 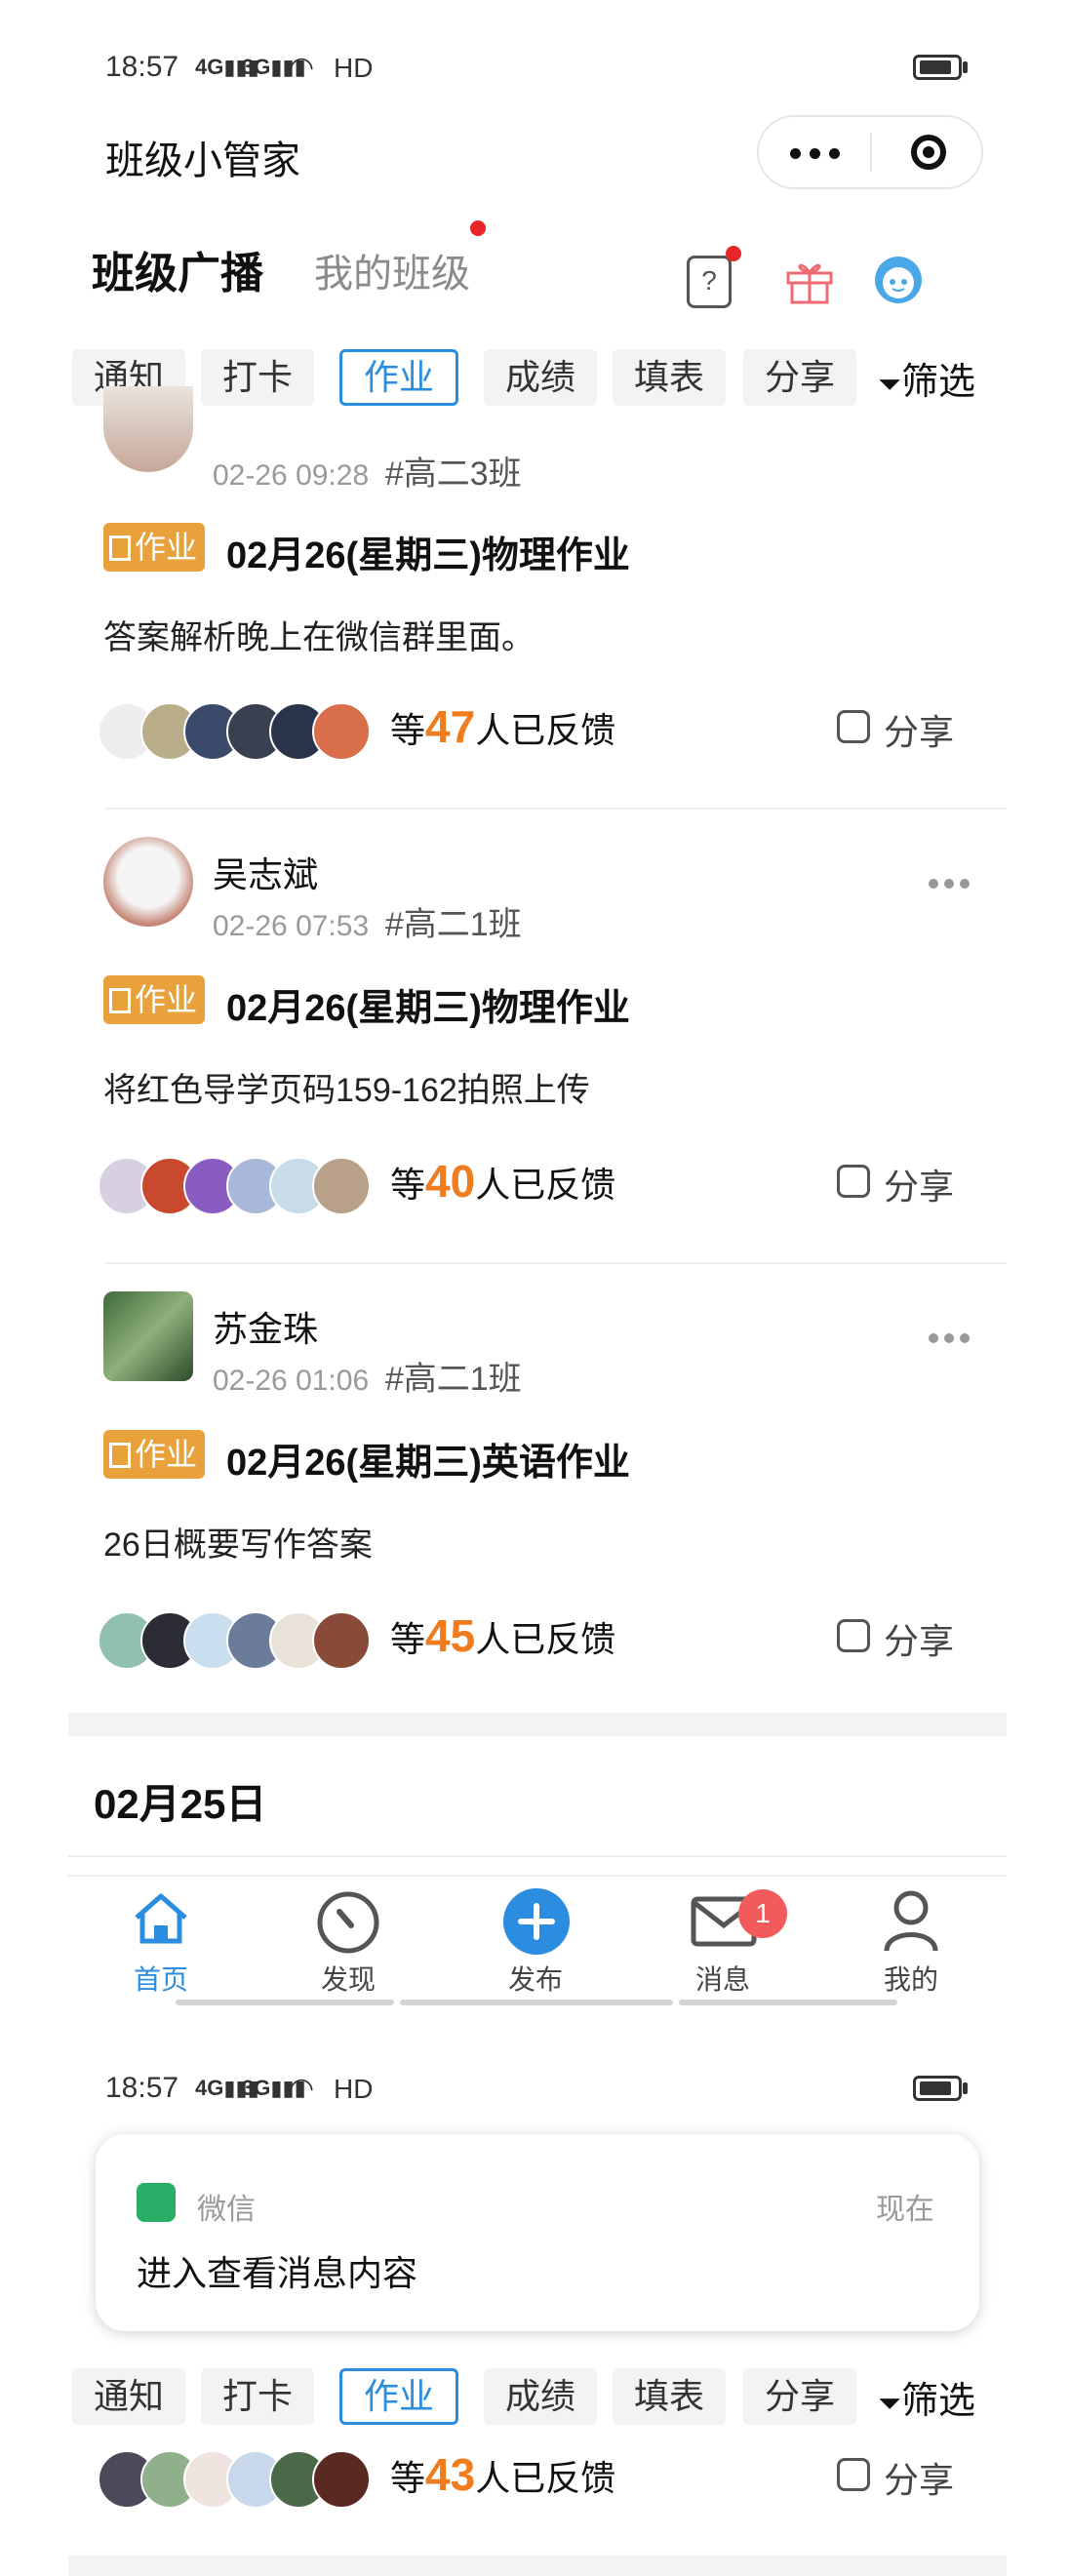 What do you see at coordinates (722, 1978) in the screenshot?
I see `nav-messages: 消息` at bounding box center [722, 1978].